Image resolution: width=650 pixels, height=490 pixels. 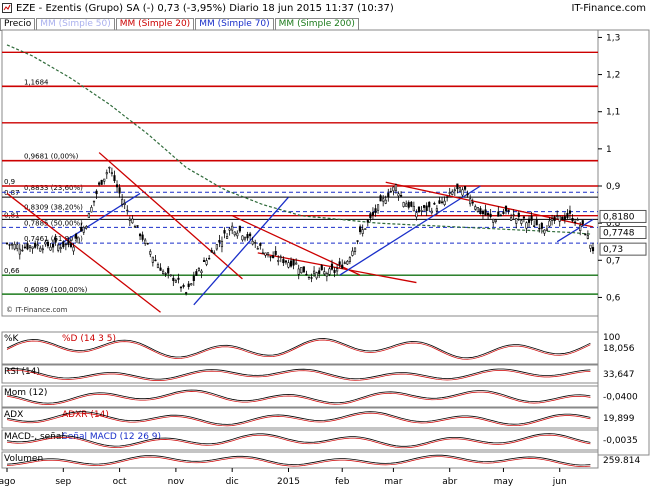 What do you see at coordinates (12, 193) in the screenshot?
I see `level-label: 0,87` at bounding box center [12, 193].